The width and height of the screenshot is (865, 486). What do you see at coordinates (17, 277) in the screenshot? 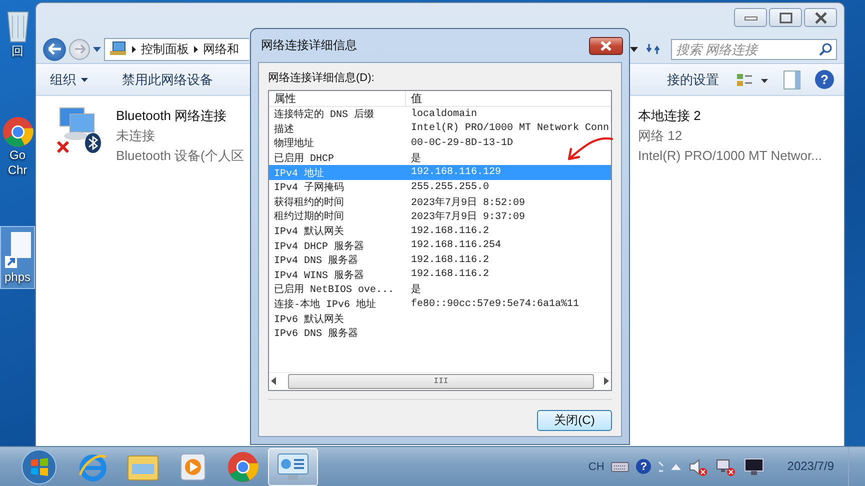
I see `desktop-icon-label: phps` at bounding box center [17, 277].